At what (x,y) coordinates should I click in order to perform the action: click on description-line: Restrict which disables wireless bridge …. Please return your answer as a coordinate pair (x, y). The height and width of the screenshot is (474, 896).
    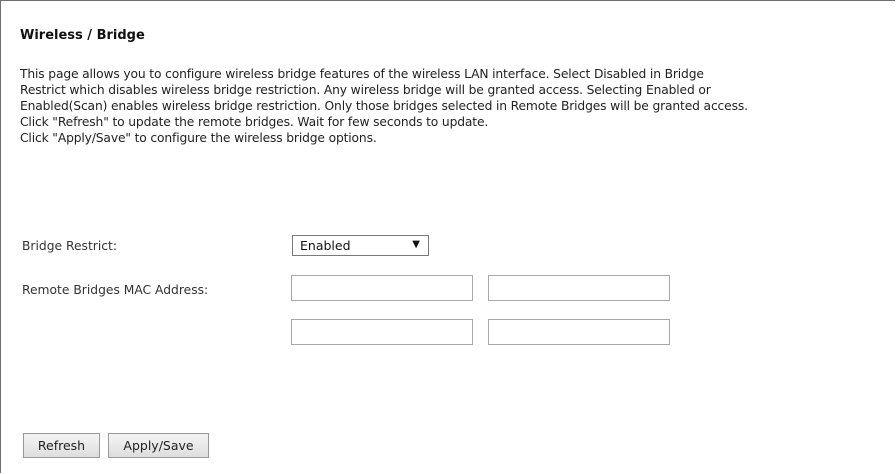
    Looking at the image, I should click on (365, 90).